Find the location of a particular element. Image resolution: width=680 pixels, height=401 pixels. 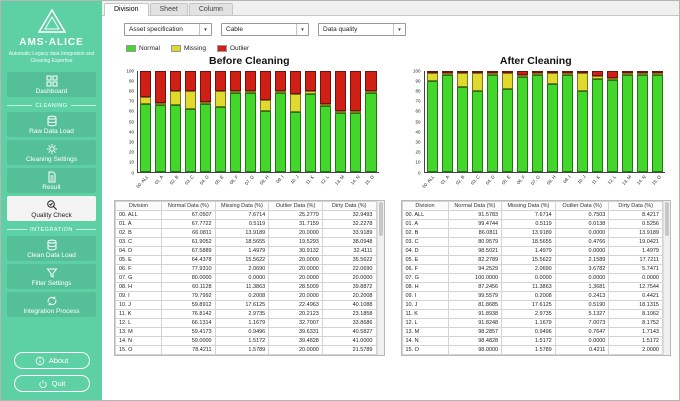

table-row: 15. O 98.0000 1.5789 0.4211 2.0000 is located at coordinates (532, 350).